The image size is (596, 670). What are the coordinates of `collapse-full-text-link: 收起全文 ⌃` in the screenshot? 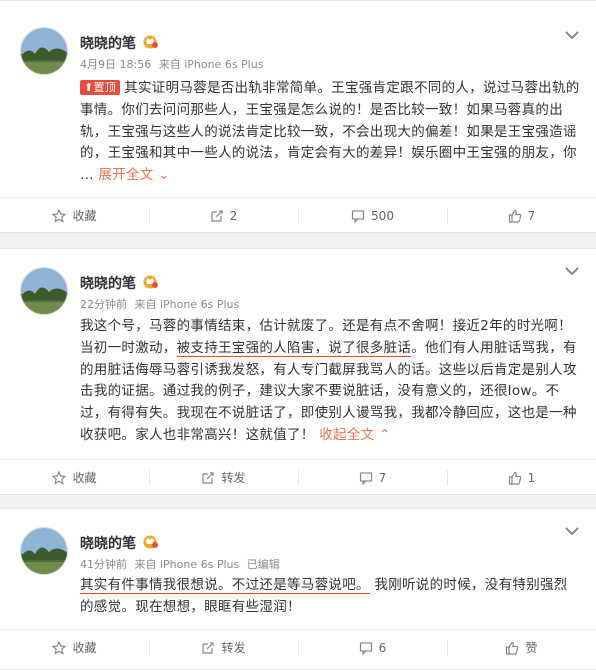 It's located at (354, 435).